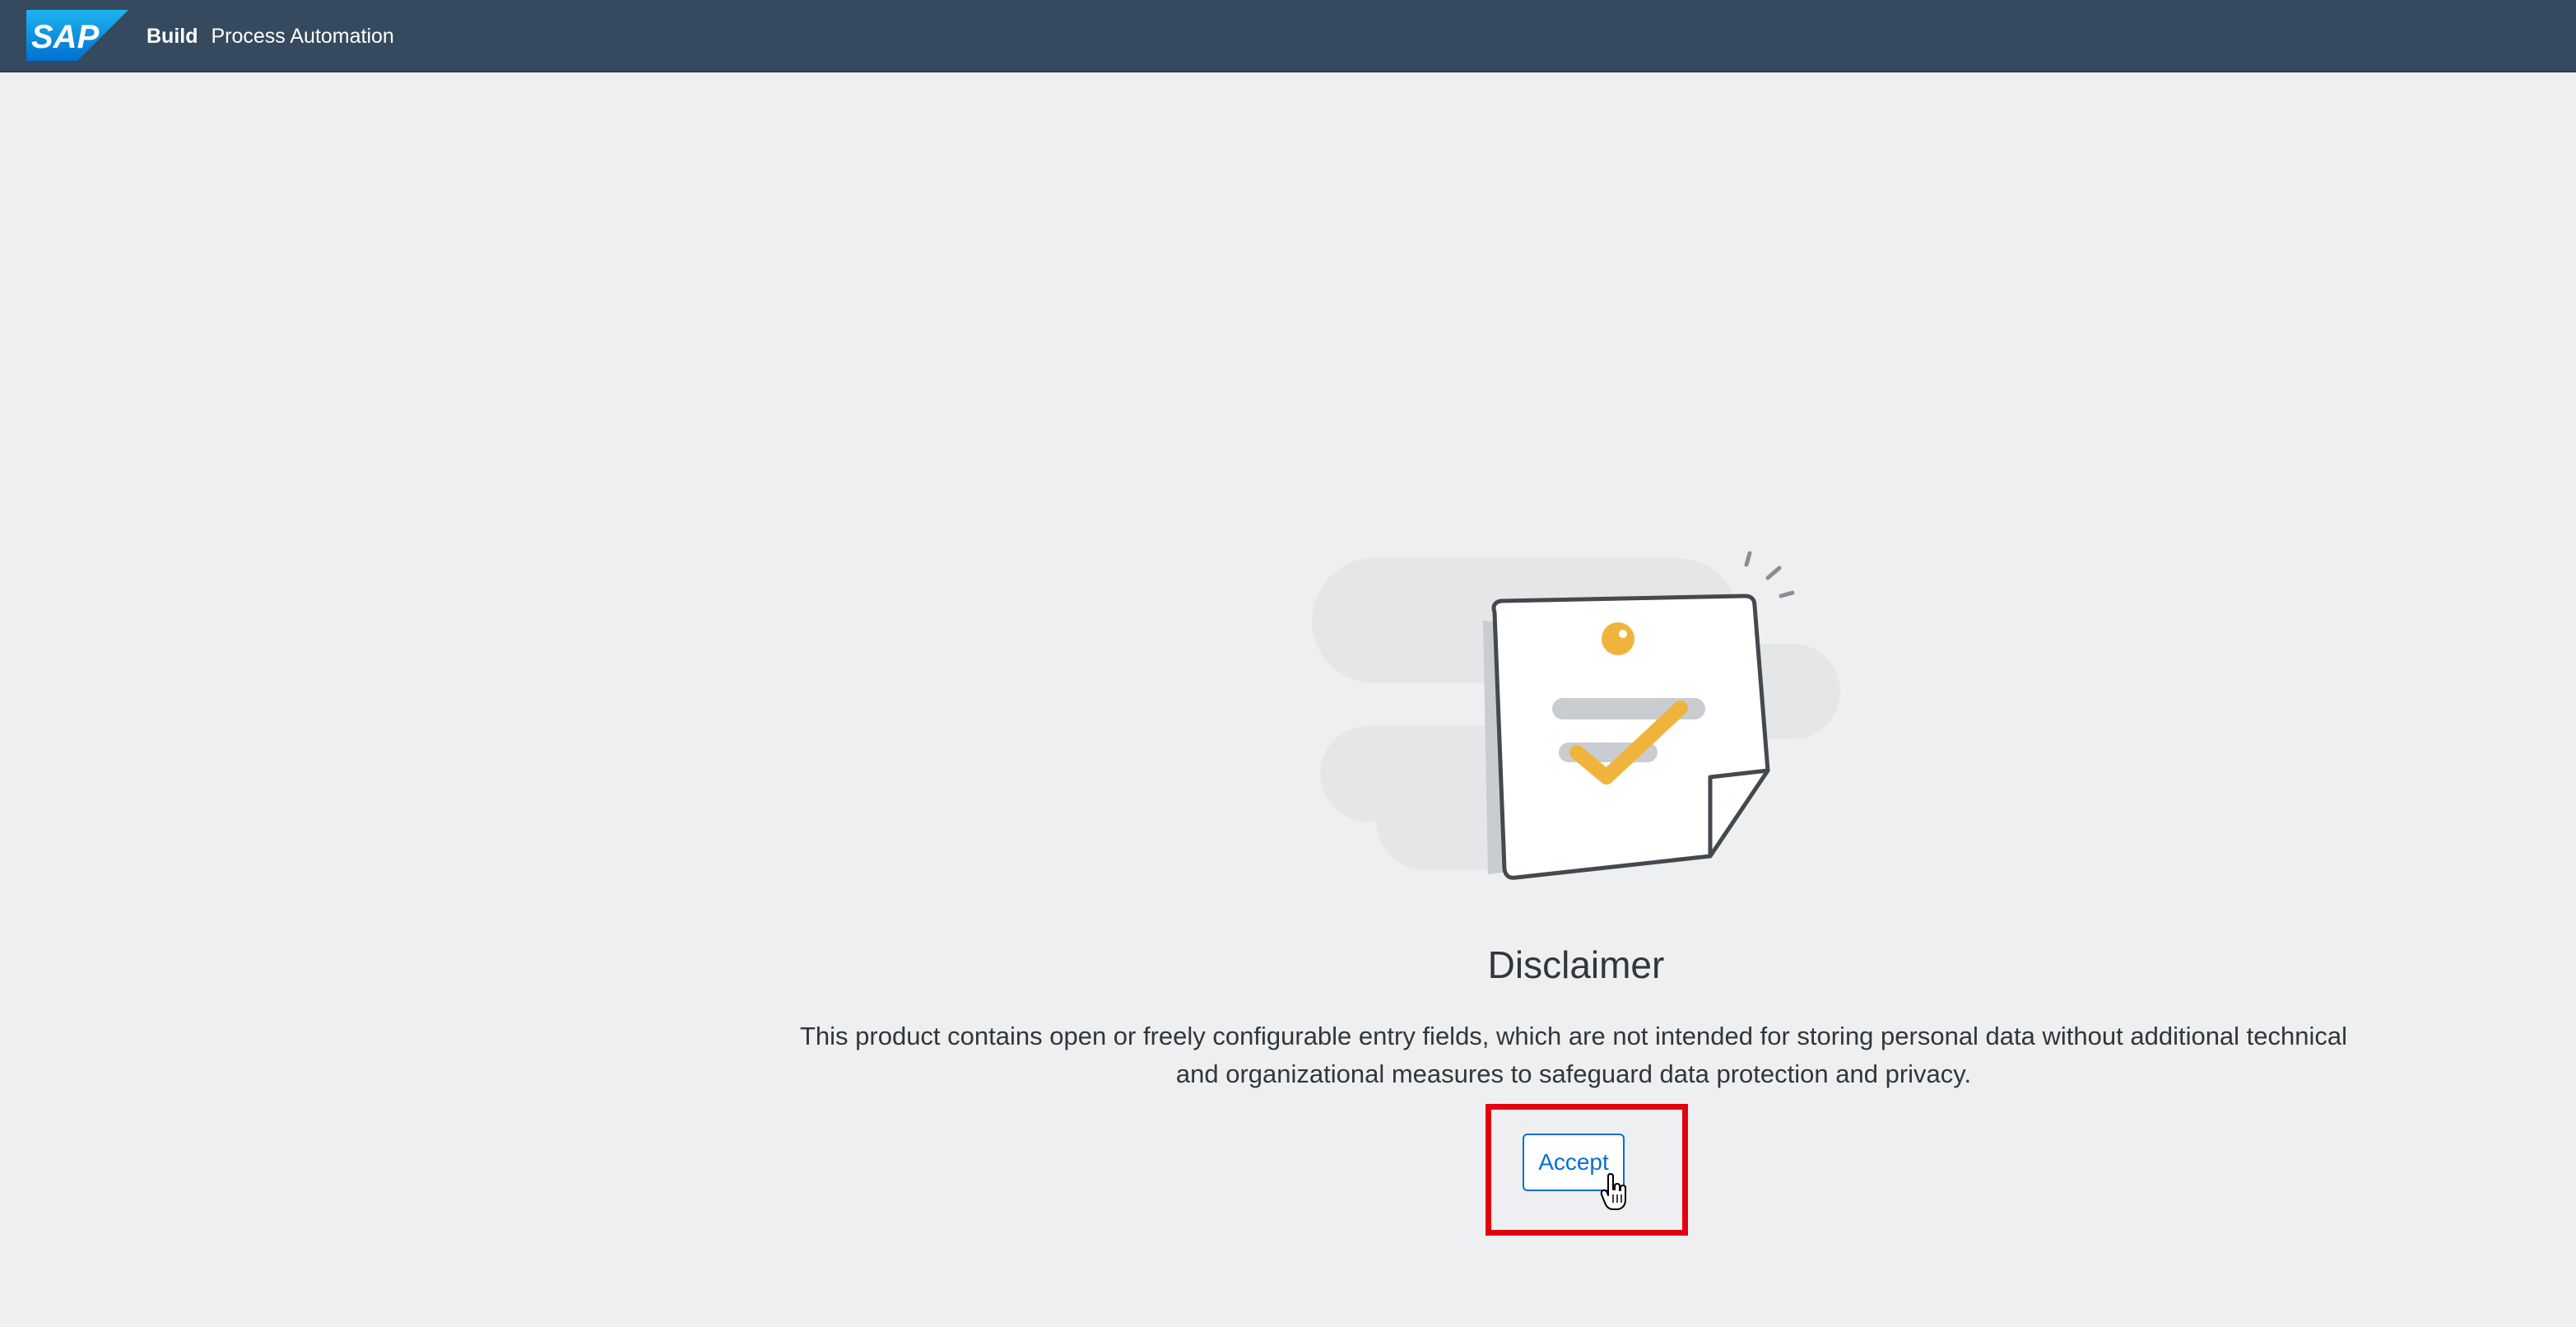  Describe the element at coordinates (1576, 965) in the screenshot. I see `disclaimer-title: Disclaimer` at that location.